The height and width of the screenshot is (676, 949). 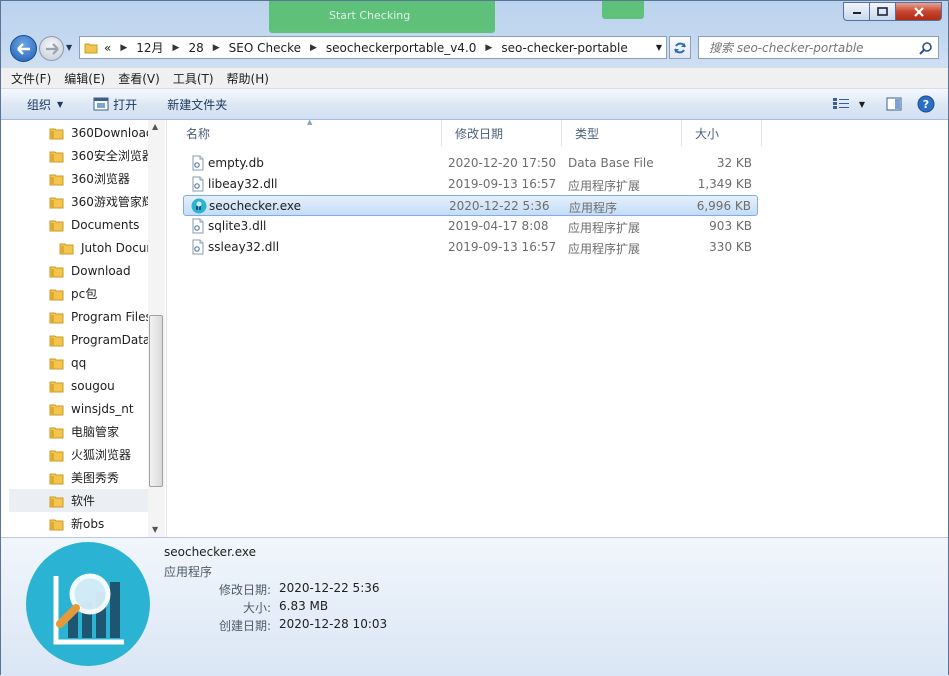 I want to click on nav-tree-item: 火狐浏览器, so click(x=79, y=454).